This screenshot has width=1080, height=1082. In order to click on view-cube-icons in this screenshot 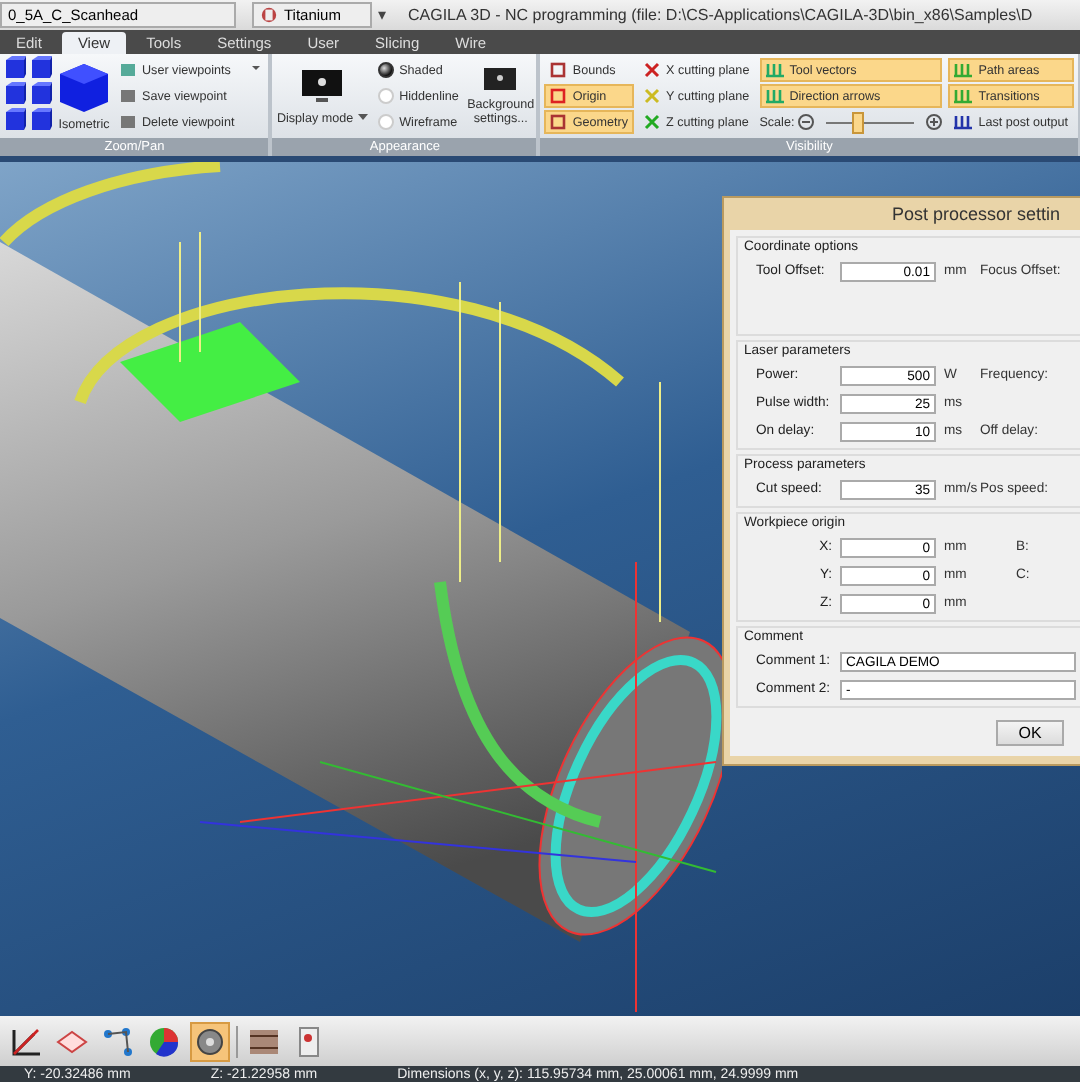, I will do `click(28, 96)`.